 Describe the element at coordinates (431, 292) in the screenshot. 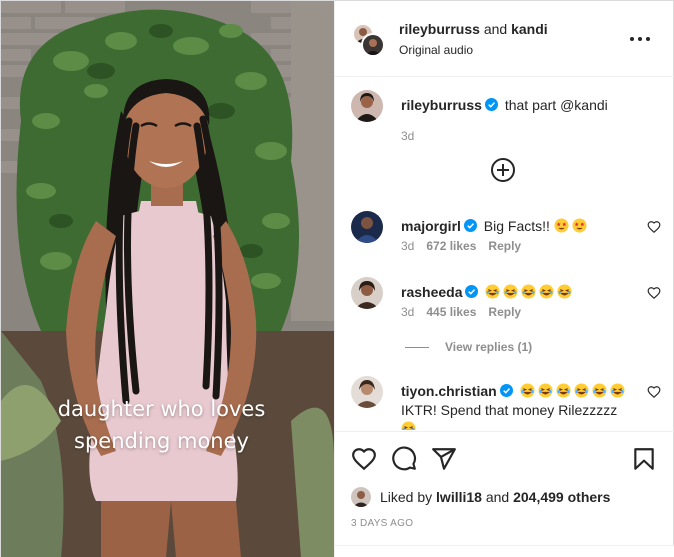

I see `comment-username: rasheeda` at that location.